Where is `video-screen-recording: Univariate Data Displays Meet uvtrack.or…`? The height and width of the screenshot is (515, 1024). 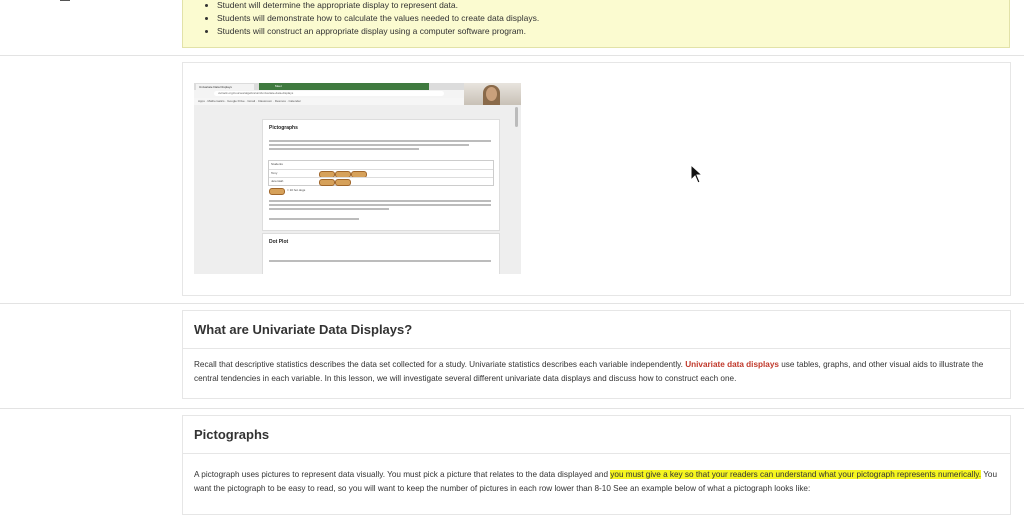 video-screen-recording: Univariate Data Displays Meet uvtrack.or… is located at coordinates (357, 178).